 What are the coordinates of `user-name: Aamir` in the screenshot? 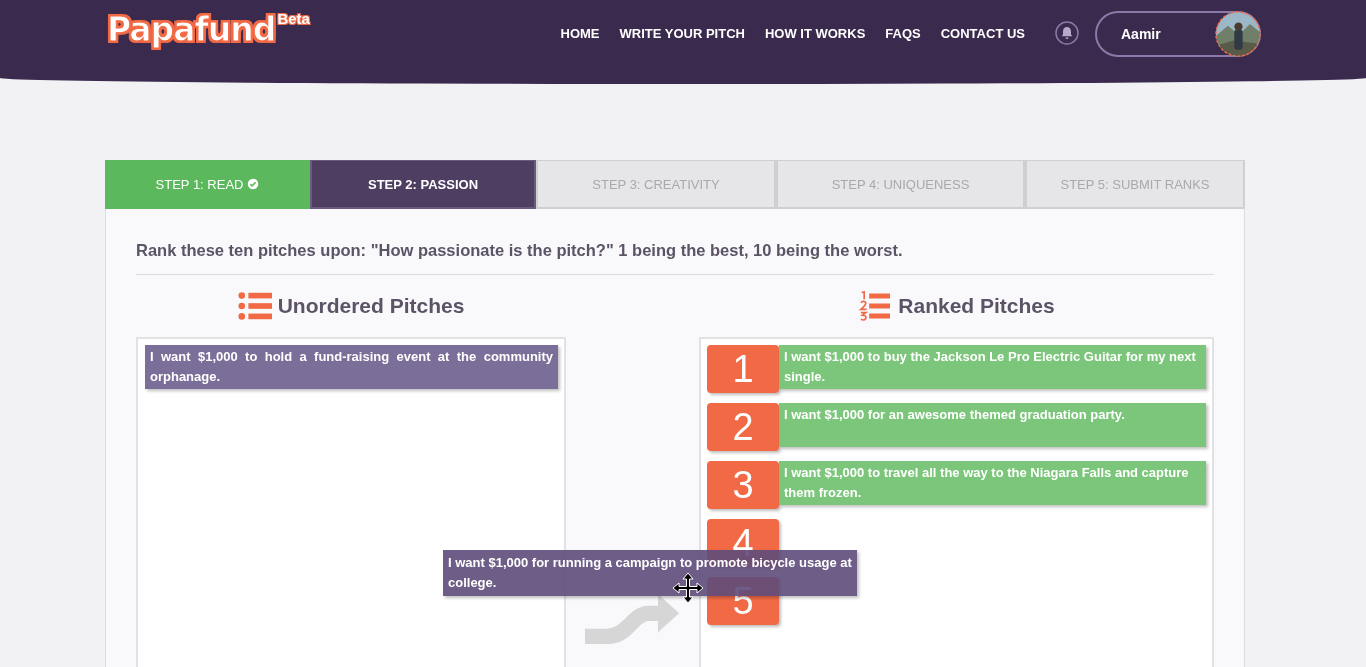 It's located at (1141, 34).